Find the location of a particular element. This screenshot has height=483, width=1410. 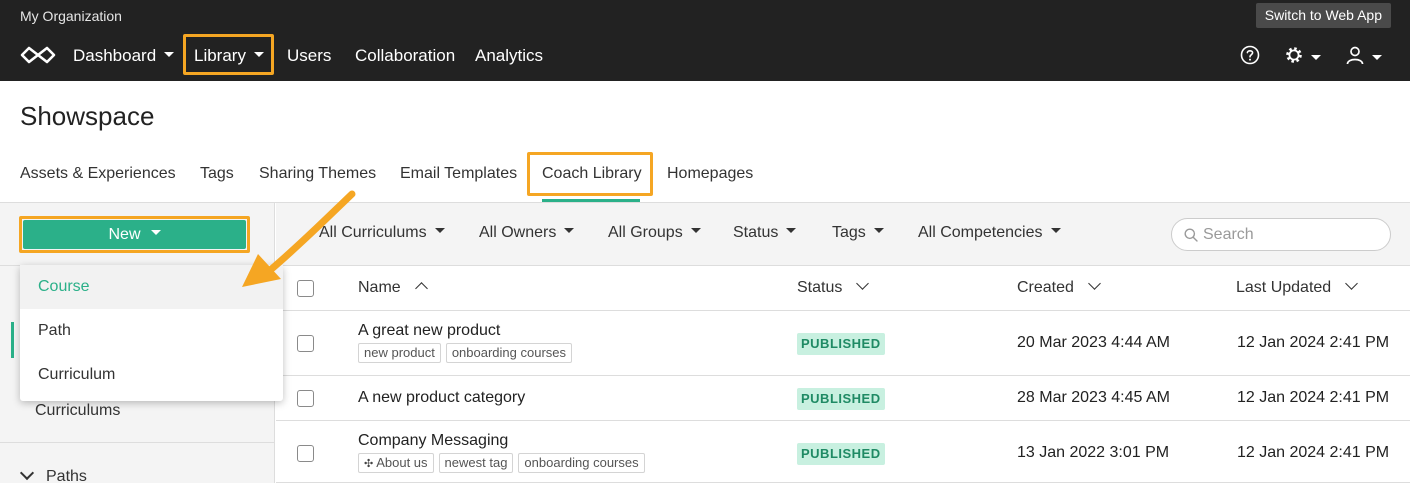

tag: new product is located at coordinates (399, 353).